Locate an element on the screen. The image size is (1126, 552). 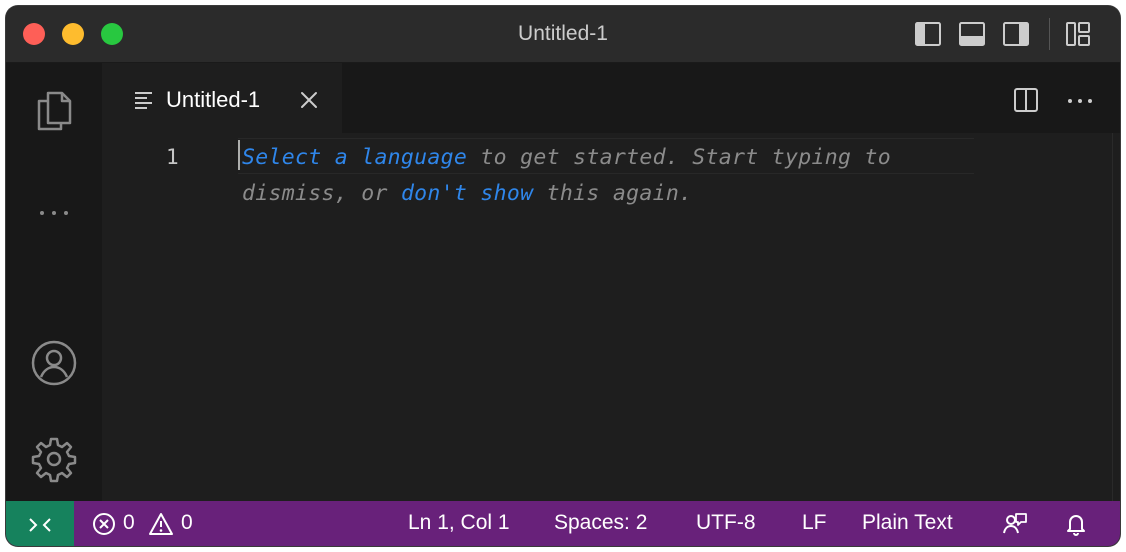
title-bar-separator is located at coordinates (1049, 34).